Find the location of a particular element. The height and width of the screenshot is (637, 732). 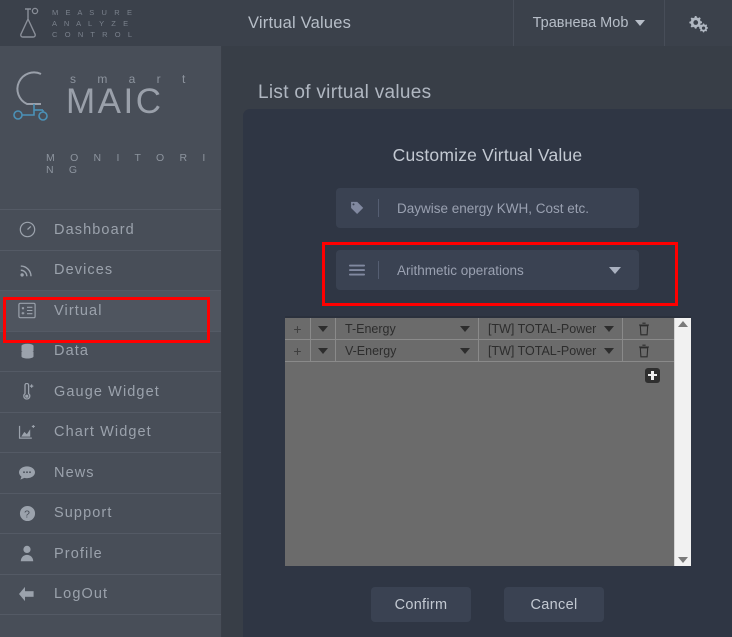

question-icon: ? is located at coordinates (27, 513).